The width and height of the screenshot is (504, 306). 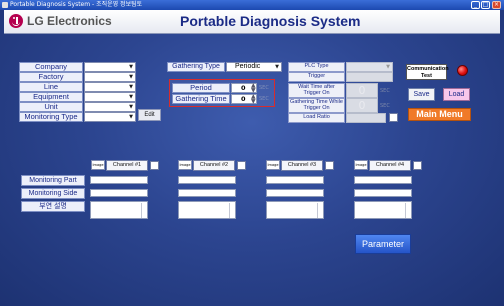 I want to click on channel-1-side-input, so click(x=119, y=193).